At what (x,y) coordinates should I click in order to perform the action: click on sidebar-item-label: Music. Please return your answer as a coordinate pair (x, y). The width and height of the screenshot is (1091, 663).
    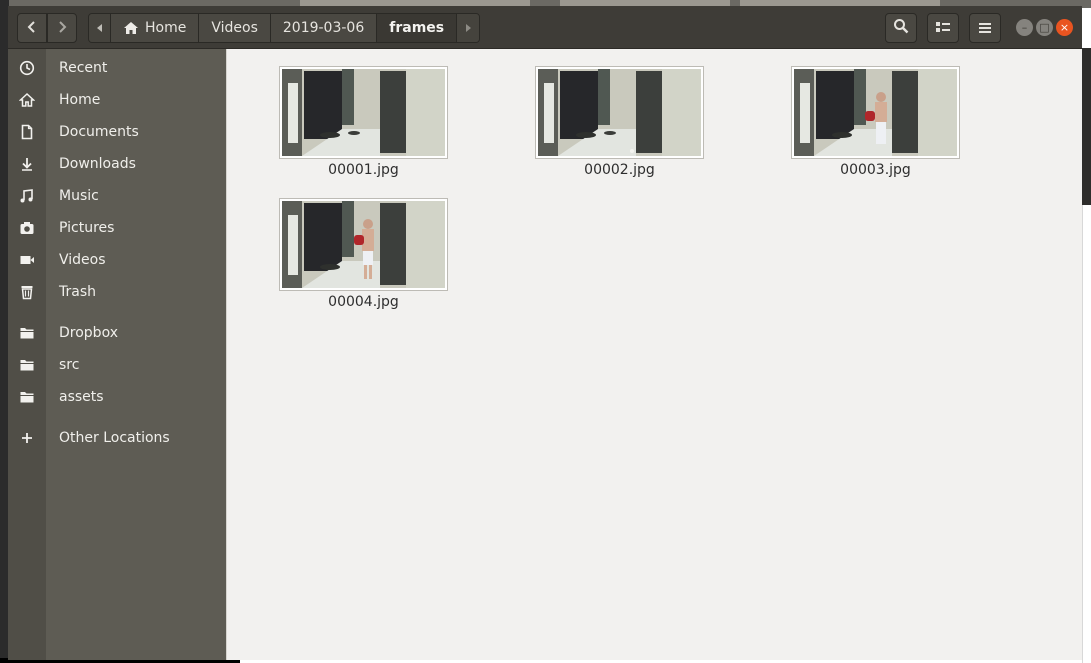
    Looking at the image, I should click on (79, 196).